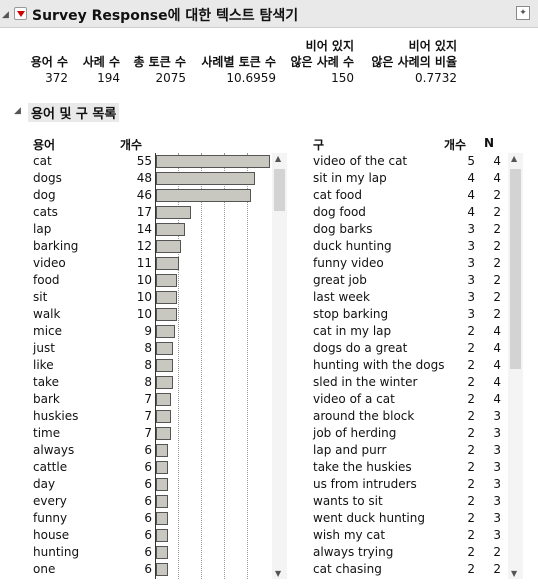  I want to click on phrases-scrollbar: ▲ ▼, so click(515, 366).